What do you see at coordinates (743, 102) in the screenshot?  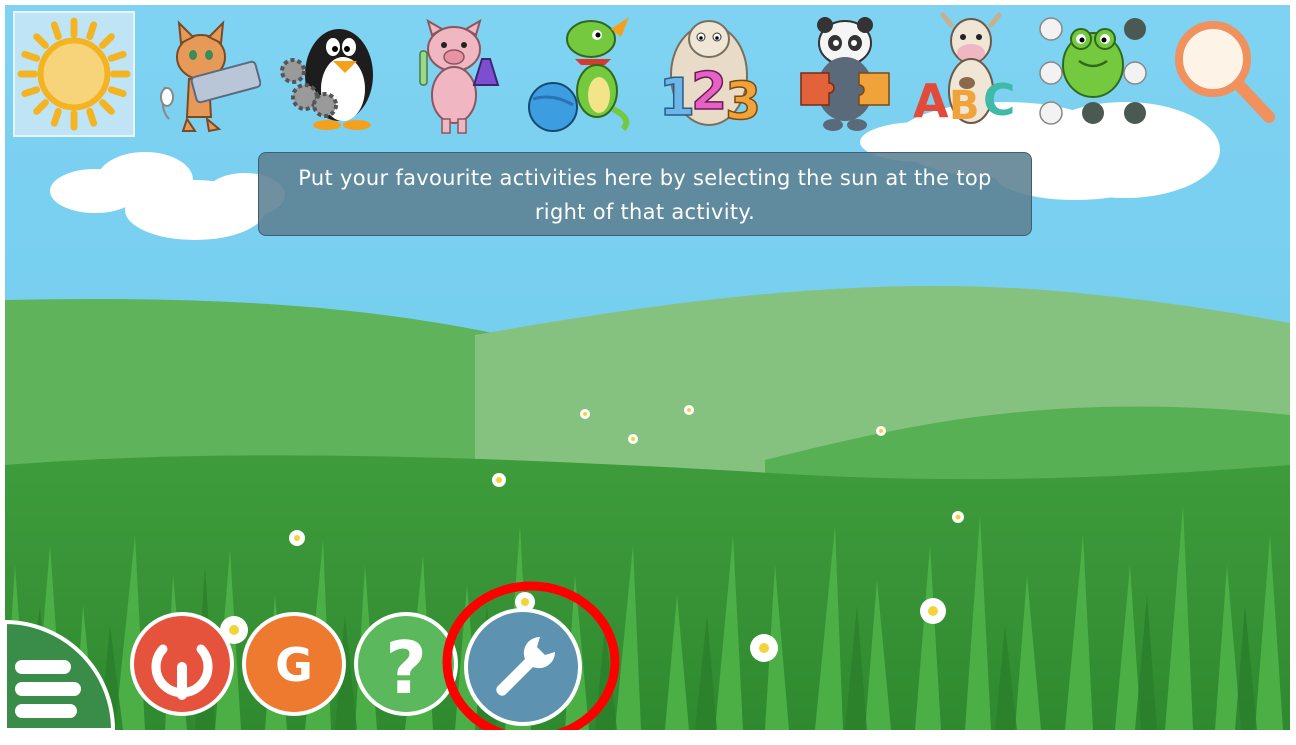 I see `svg-text: 3` at bounding box center [743, 102].